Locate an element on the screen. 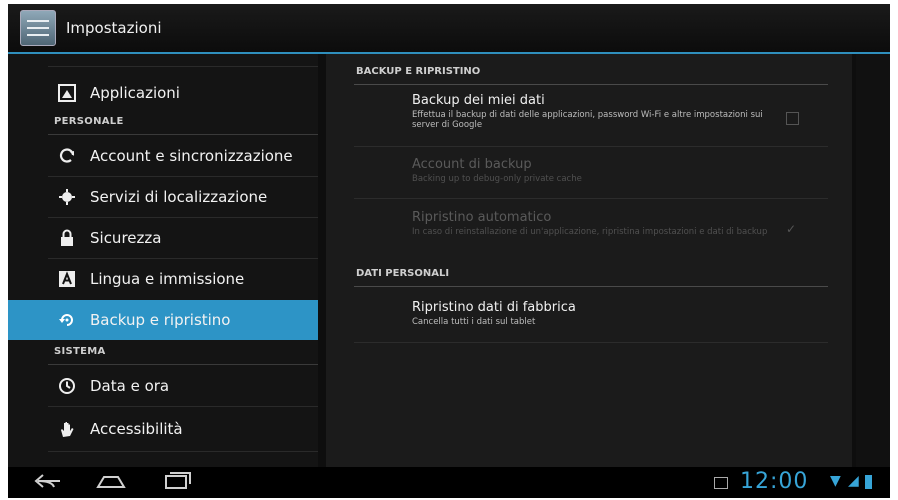  auto-restore-checkmark-icon: ✓ is located at coordinates (791, 229).